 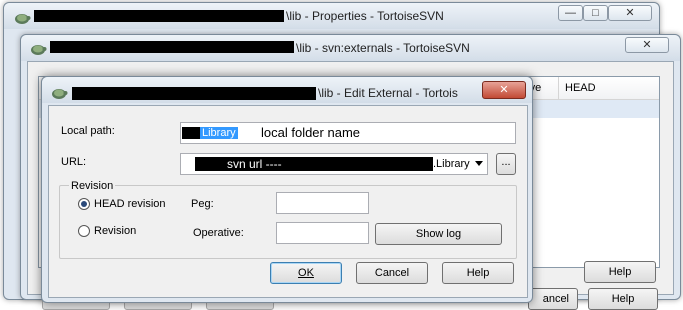 What do you see at coordinates (74, 162) in the screenshot?
I see `url-label: URL:` at bounding box center [74, 162].